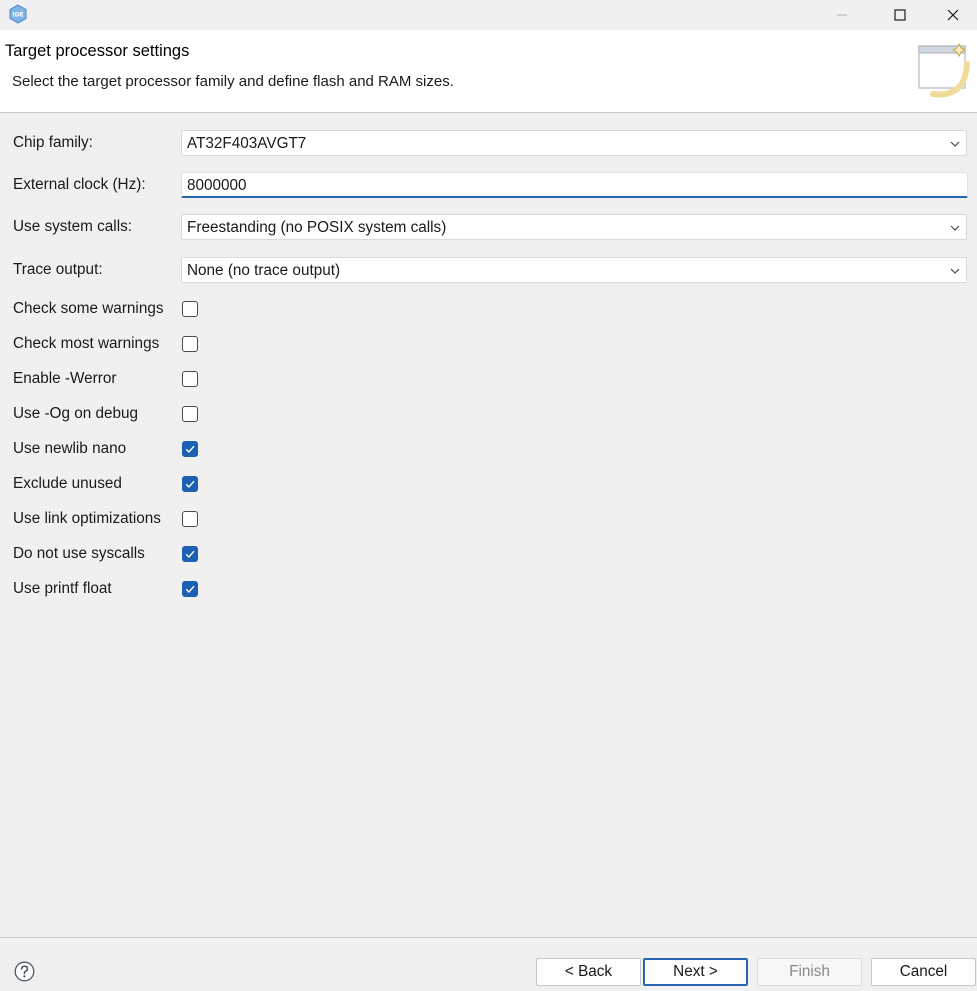  Describe the element at coordinates (65, 378) in the screenshot. I see `enable-werror-label: Enable -Werror` at that location.